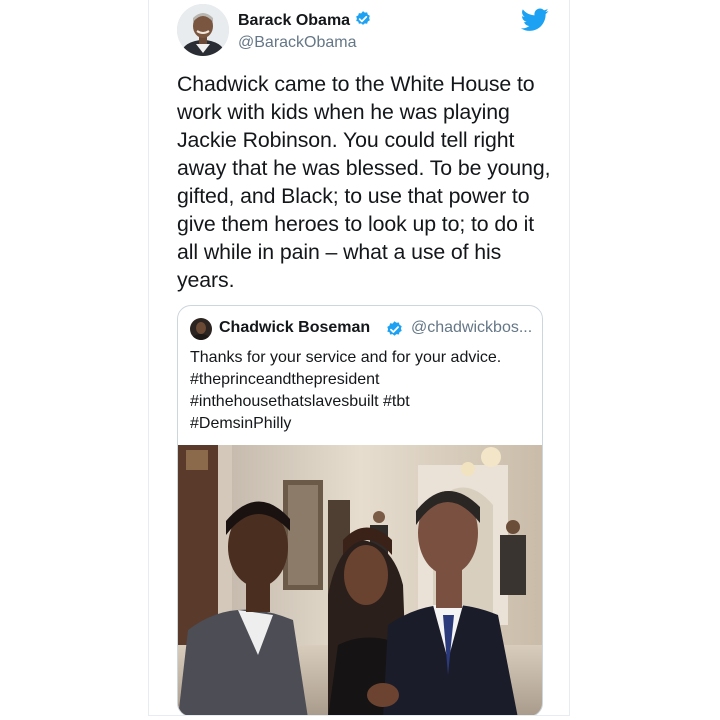 This screenshot has height=720, width=720. Describe the element at coordinates (201, 329) in the screenshot. I see `quoted-author-avatar` at that location.